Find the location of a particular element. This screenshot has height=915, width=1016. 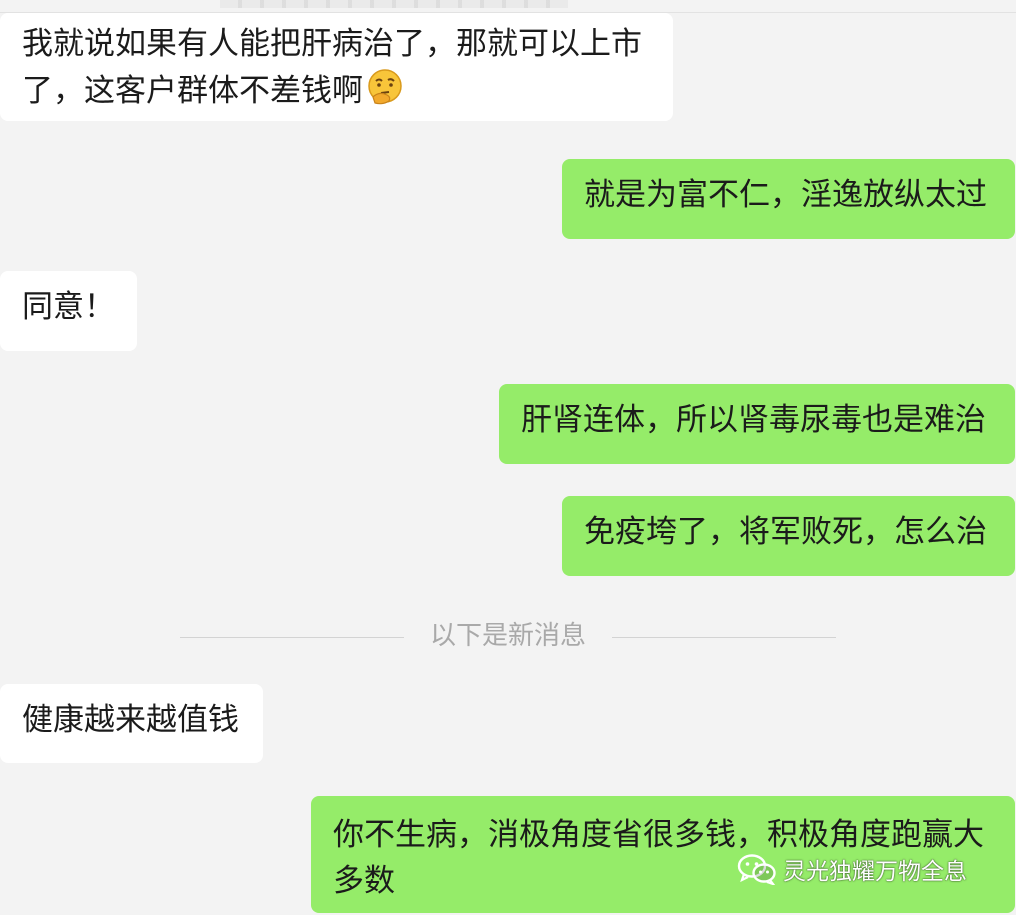

message-bubble-incoming: 我就说如果有人能把肝病治了，那就可以上市了，这客户群体不差钱啊 is located at coordinates (336, 67).